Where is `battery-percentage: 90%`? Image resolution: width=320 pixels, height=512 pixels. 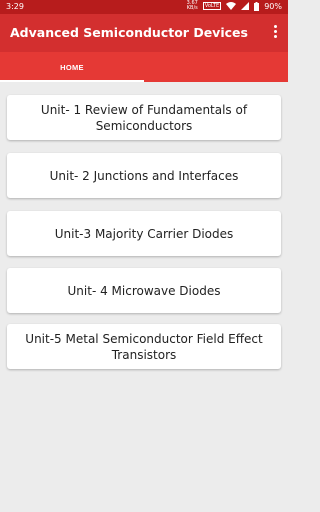
battery-percentage: 90% is located at coordinates (273, 6).